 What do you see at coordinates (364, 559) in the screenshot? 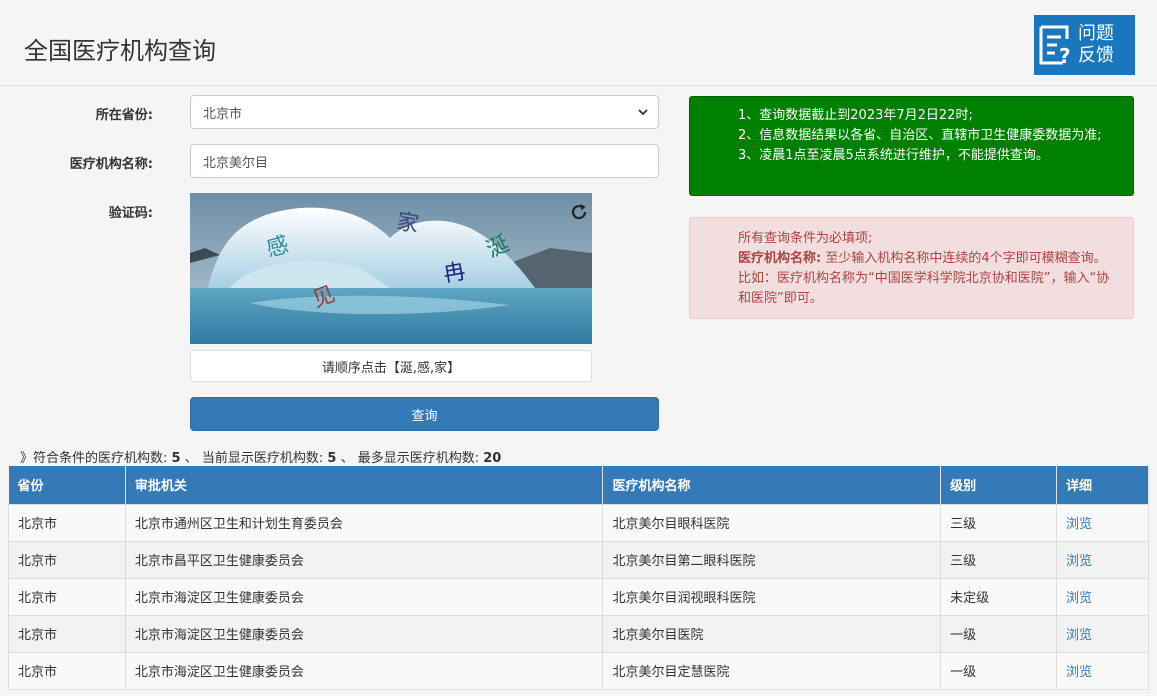
I see `cell-authority: 北京市昌平区卫生健康委员会` at bounding box center [364, 559].